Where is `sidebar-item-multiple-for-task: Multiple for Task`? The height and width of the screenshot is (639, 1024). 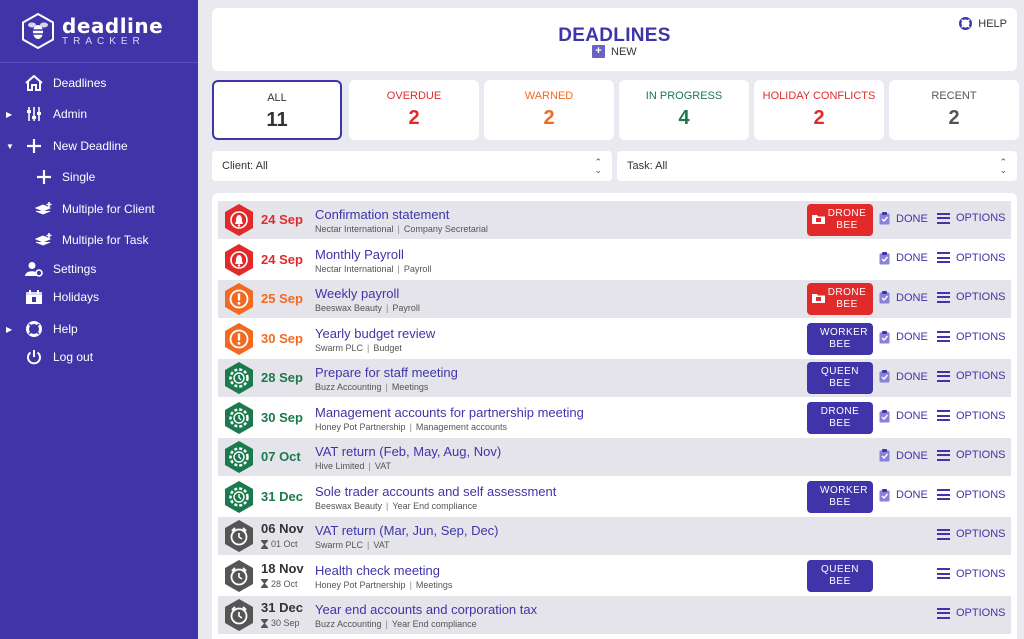
sidebar-item-multiple-for-task: Multiple for Task is located at coordinates (99, 240).